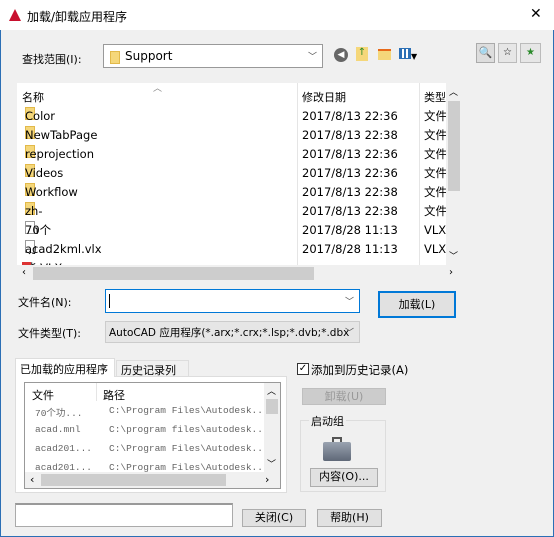  I want to click on filename-label: 文件名(N):, so click(45, 302).